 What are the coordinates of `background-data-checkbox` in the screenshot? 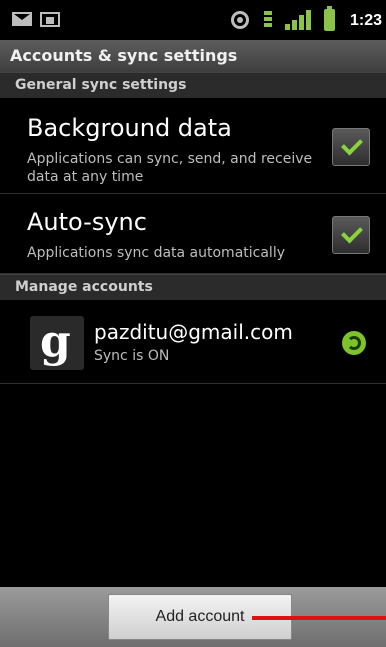 It's located at (351, 147).